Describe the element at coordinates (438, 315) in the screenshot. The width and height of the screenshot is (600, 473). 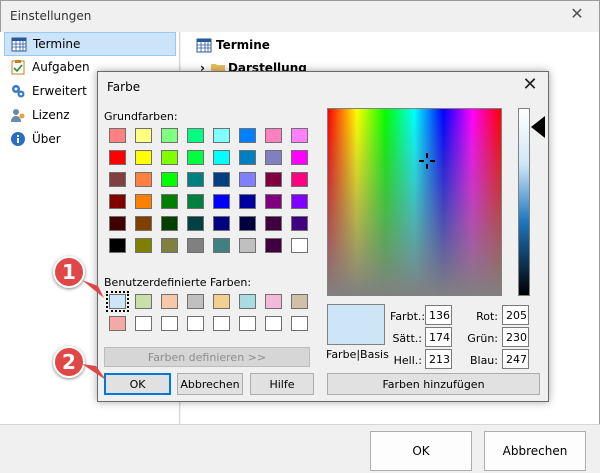
I see `hue-input: 136` at that location.